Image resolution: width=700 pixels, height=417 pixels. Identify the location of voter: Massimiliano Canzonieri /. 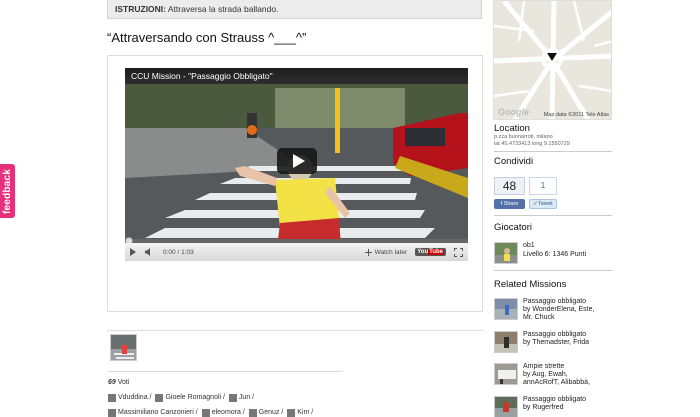
(153, 412).